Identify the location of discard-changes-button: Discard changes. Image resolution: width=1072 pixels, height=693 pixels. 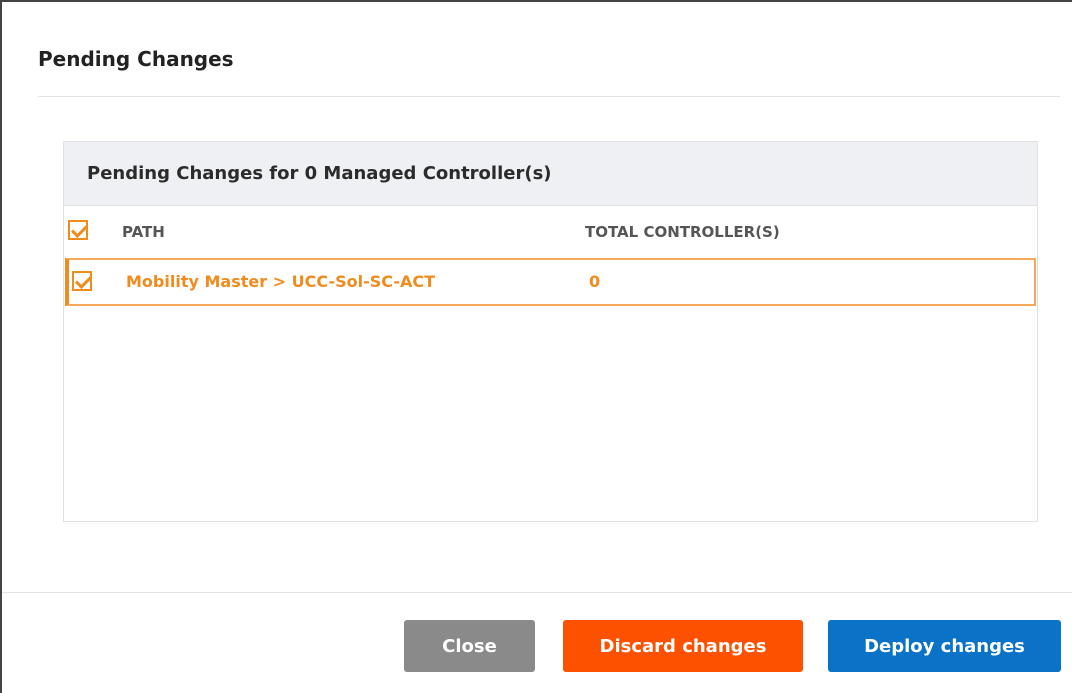
(683, 646).